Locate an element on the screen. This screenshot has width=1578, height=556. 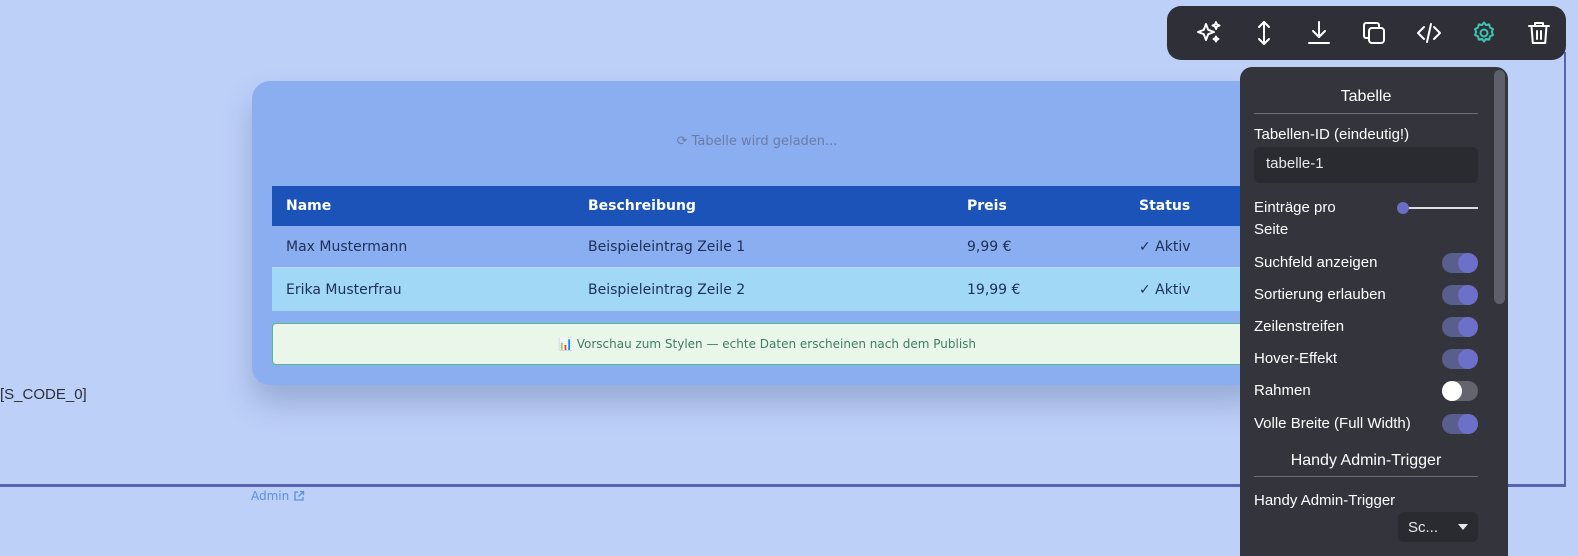
code-button is located at coordinates (1428, 33).